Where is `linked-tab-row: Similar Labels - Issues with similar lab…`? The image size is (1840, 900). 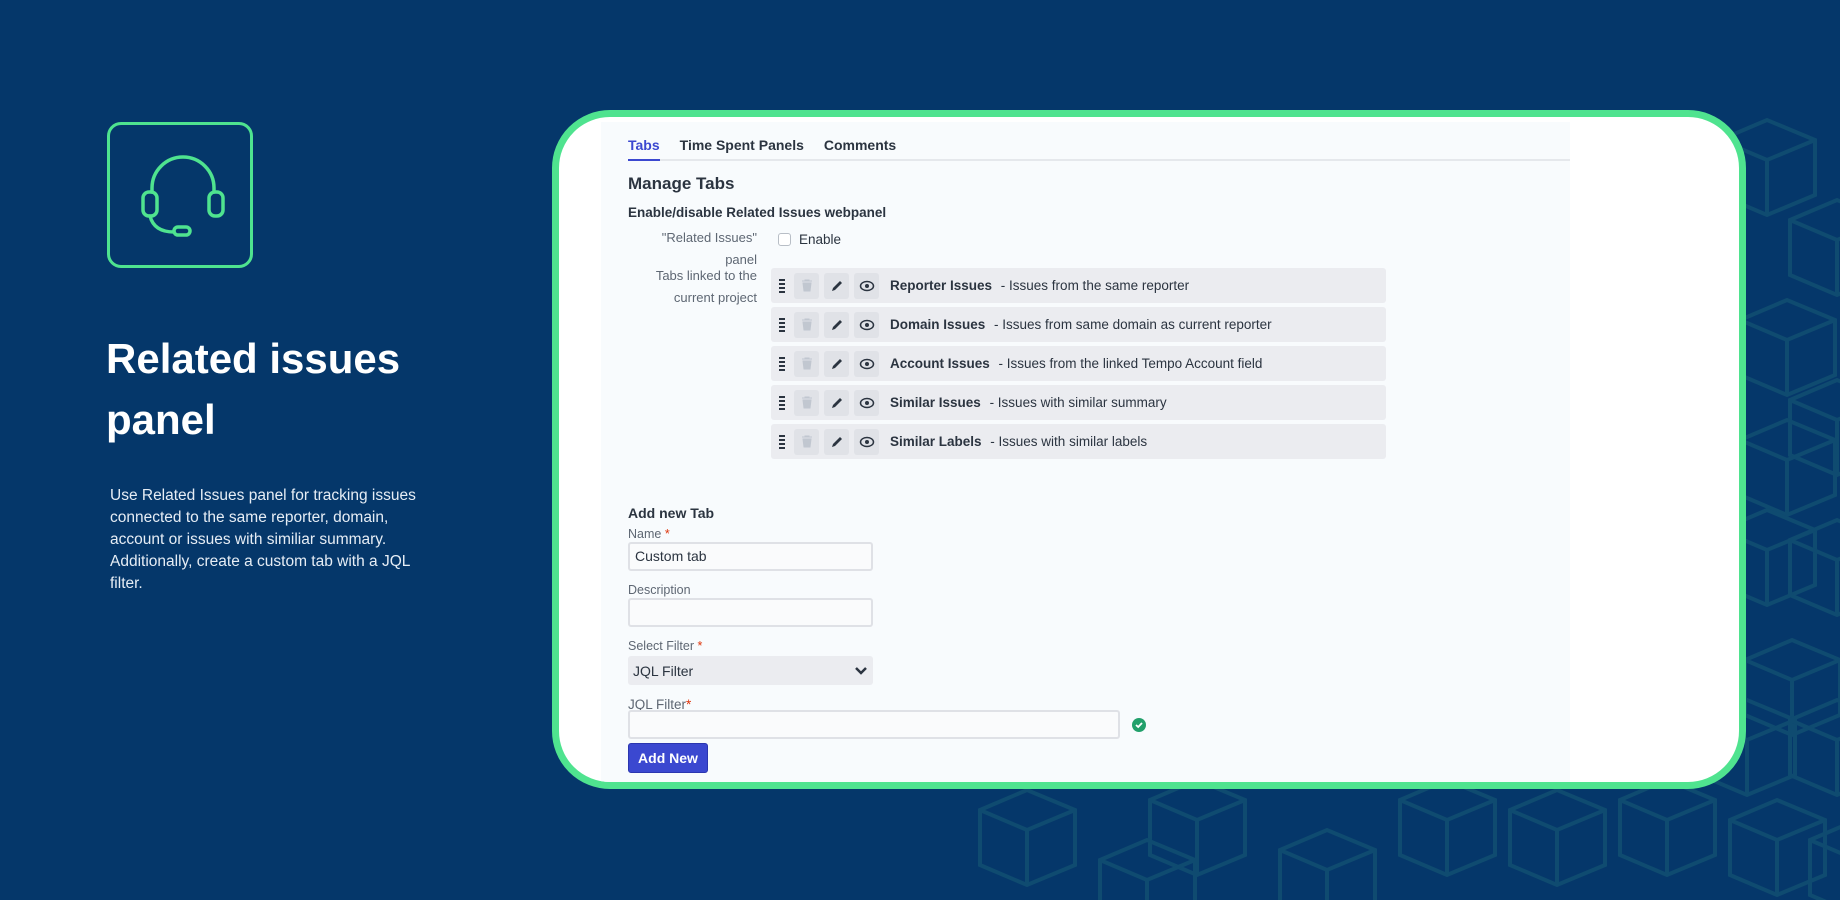
linked-tab-row: Similar Labels - Issues with similar lab… is located at coordinates (1078, 441).